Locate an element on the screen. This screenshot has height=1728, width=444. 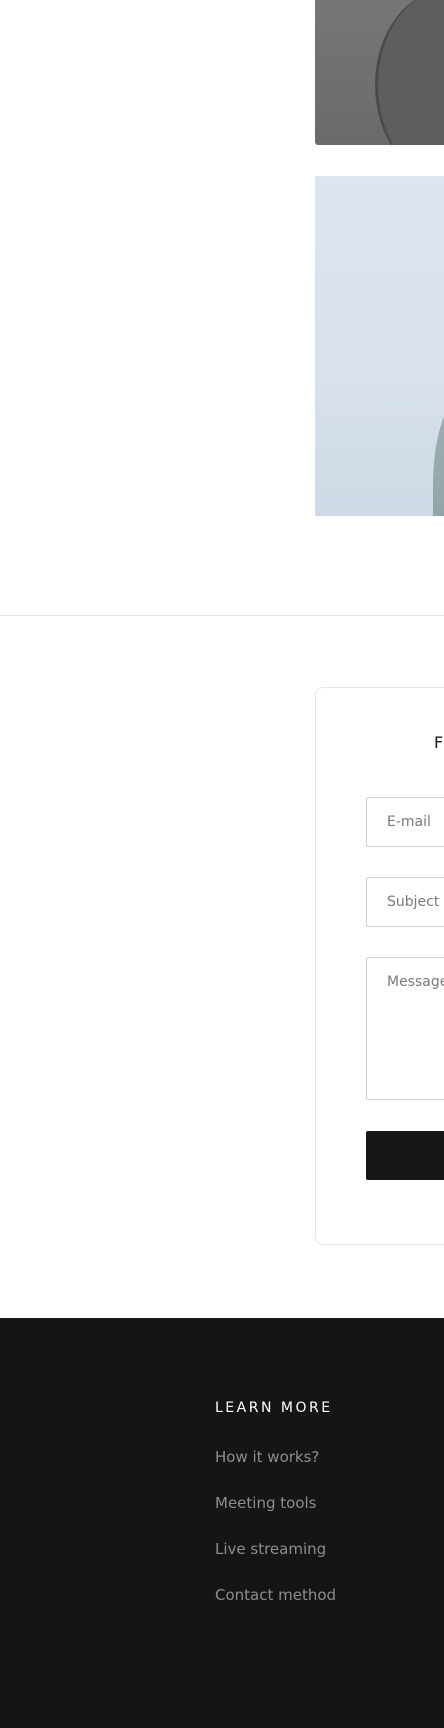
section-divider is located at coordinates (222, 615).